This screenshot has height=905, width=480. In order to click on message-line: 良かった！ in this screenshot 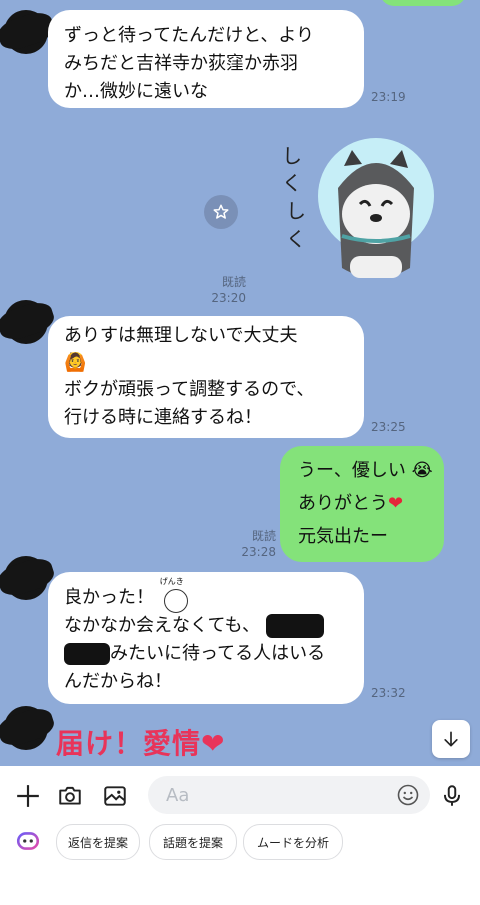, I will do `click(109, 597)`.